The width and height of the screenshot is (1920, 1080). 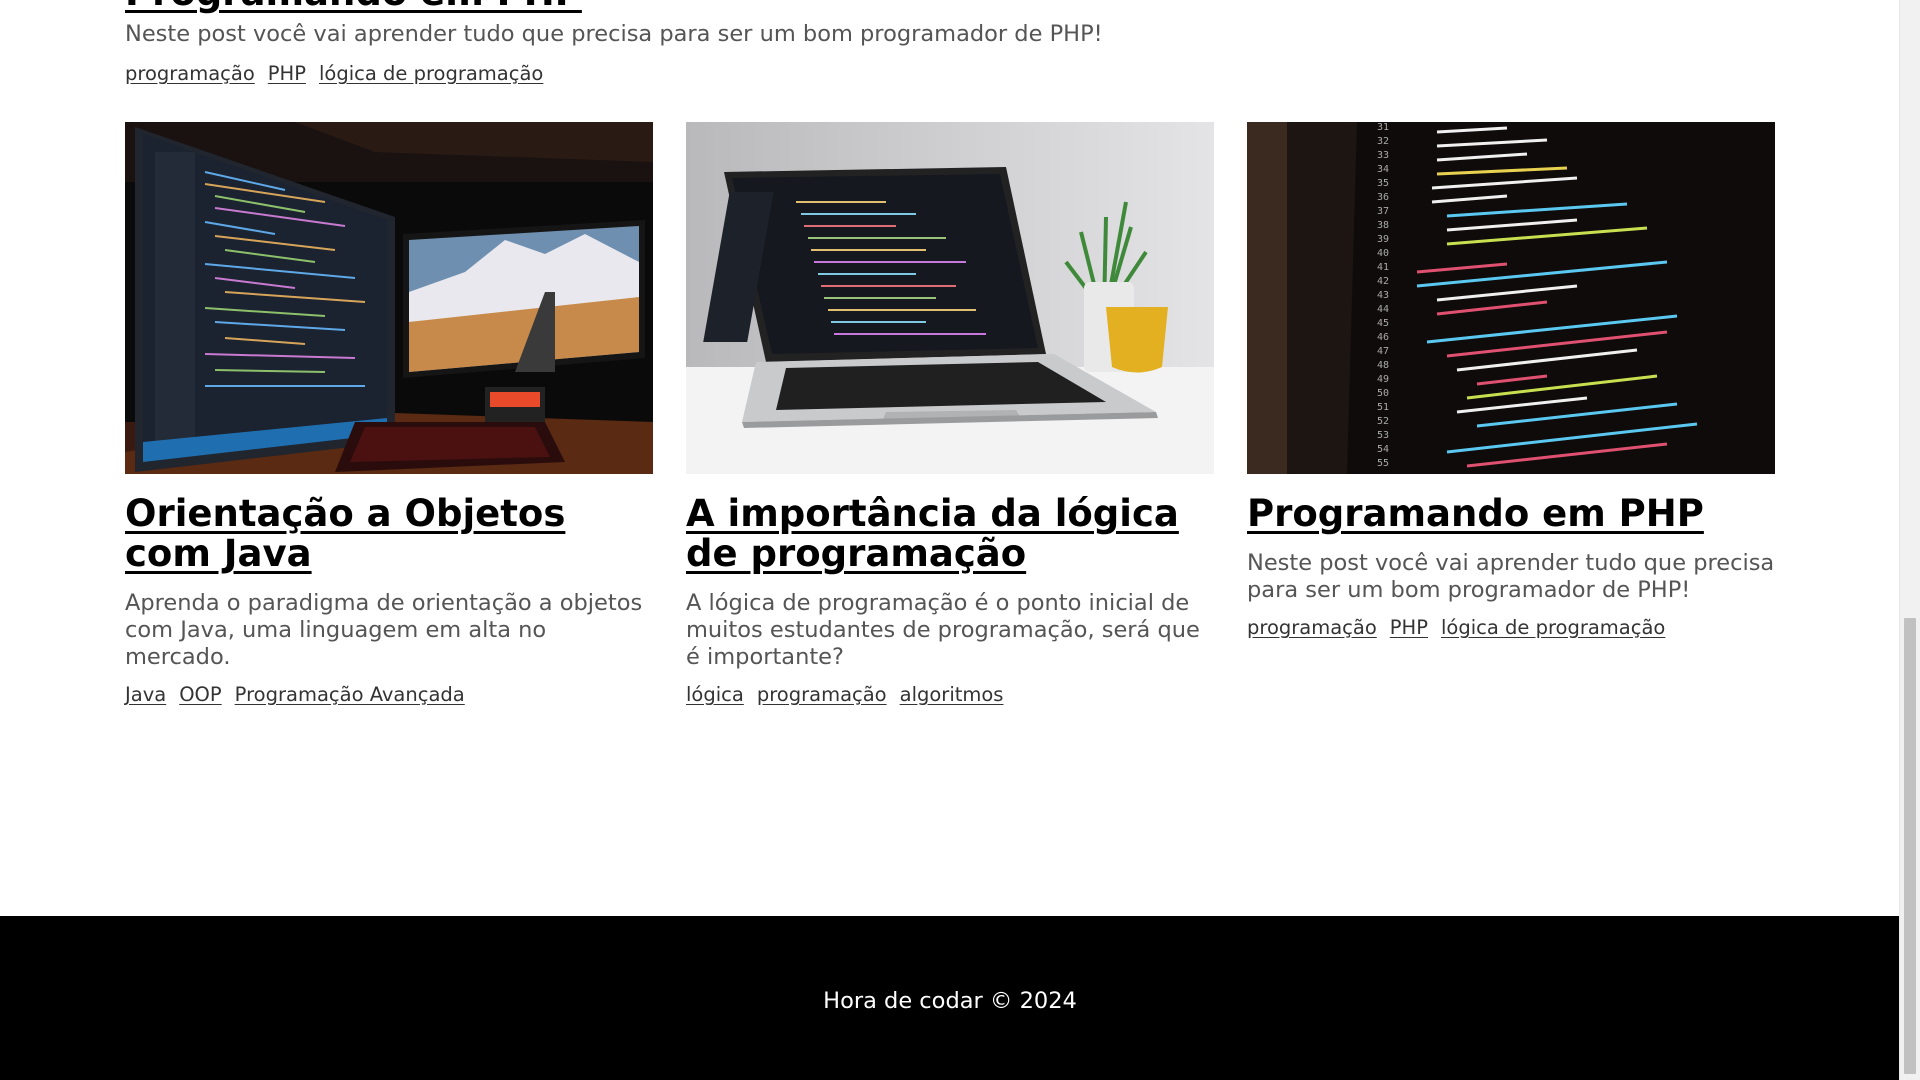 What do you see at coordinates (715, 695) in the screenshot?
I see `tag-link: lógica` at bounding box center [715, 695].